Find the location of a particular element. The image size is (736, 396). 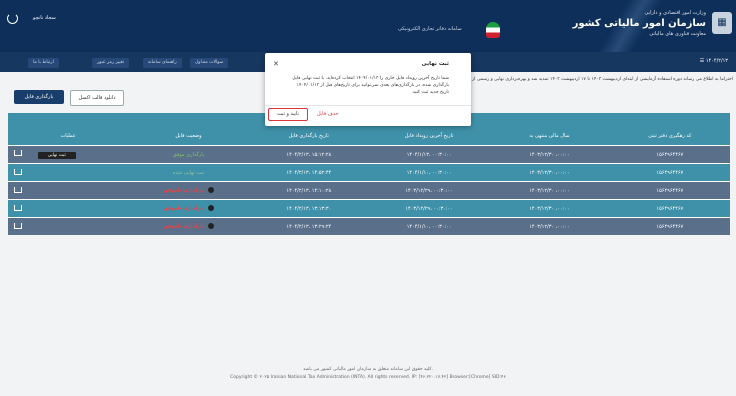

upload-date-cell: ۱۴۰۴/۲/۱۳، ۱۴:۱۰:۲۸ is located at coordinates (308, 190).